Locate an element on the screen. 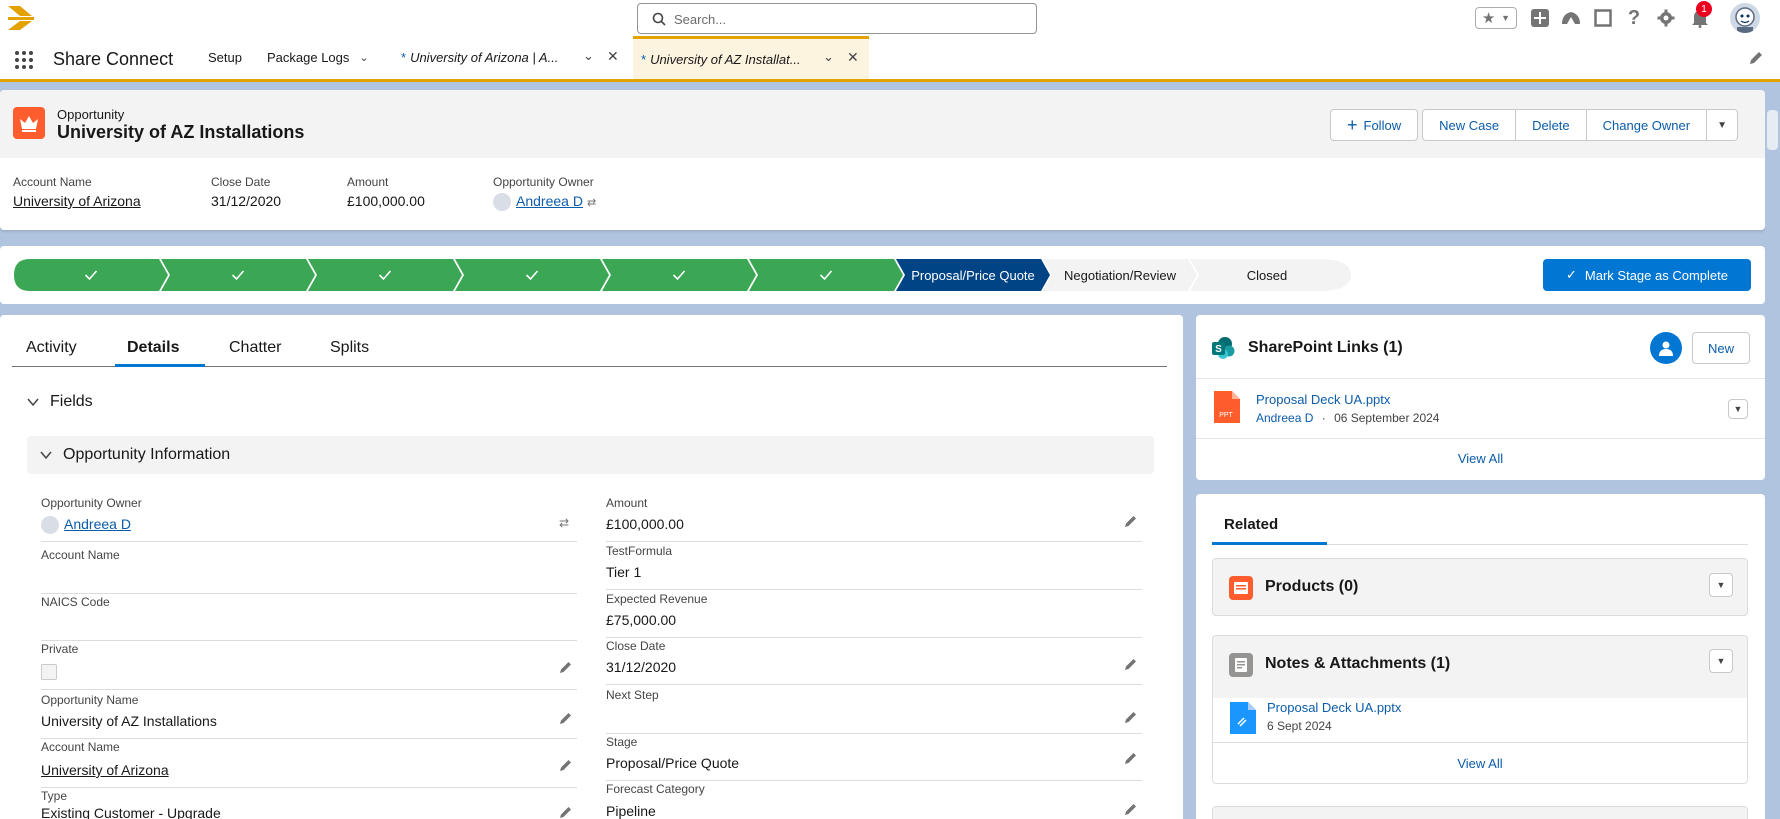  global-search is located at coordinates (837, 18).